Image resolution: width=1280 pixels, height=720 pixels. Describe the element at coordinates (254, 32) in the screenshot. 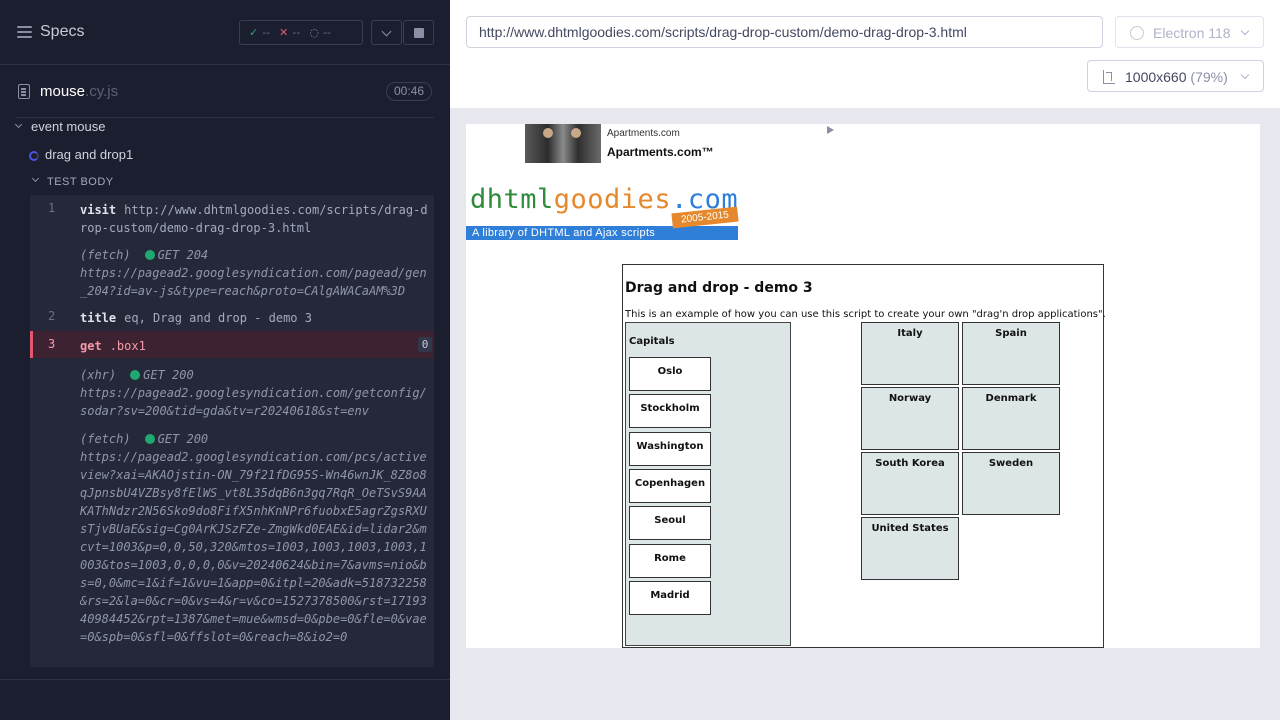

I see `check-icon: ✓` at that location.